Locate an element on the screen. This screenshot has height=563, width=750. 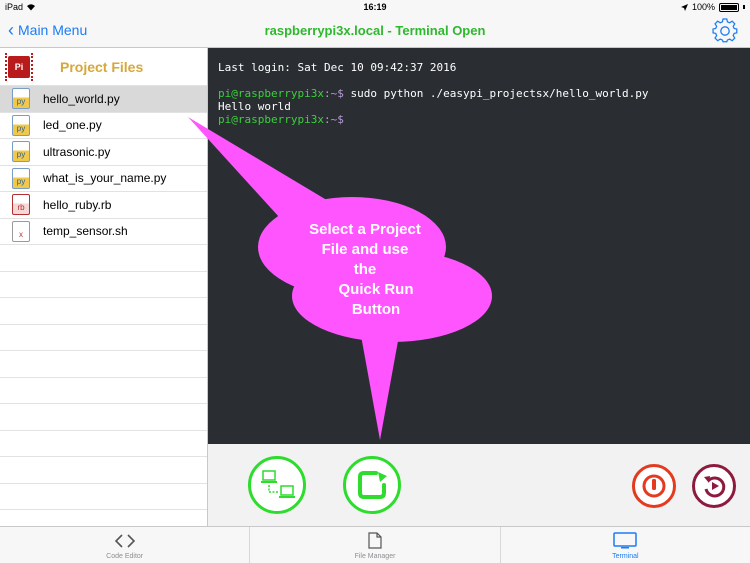
file-row: py ultrasonic.py is located at coordinates (103, 152).